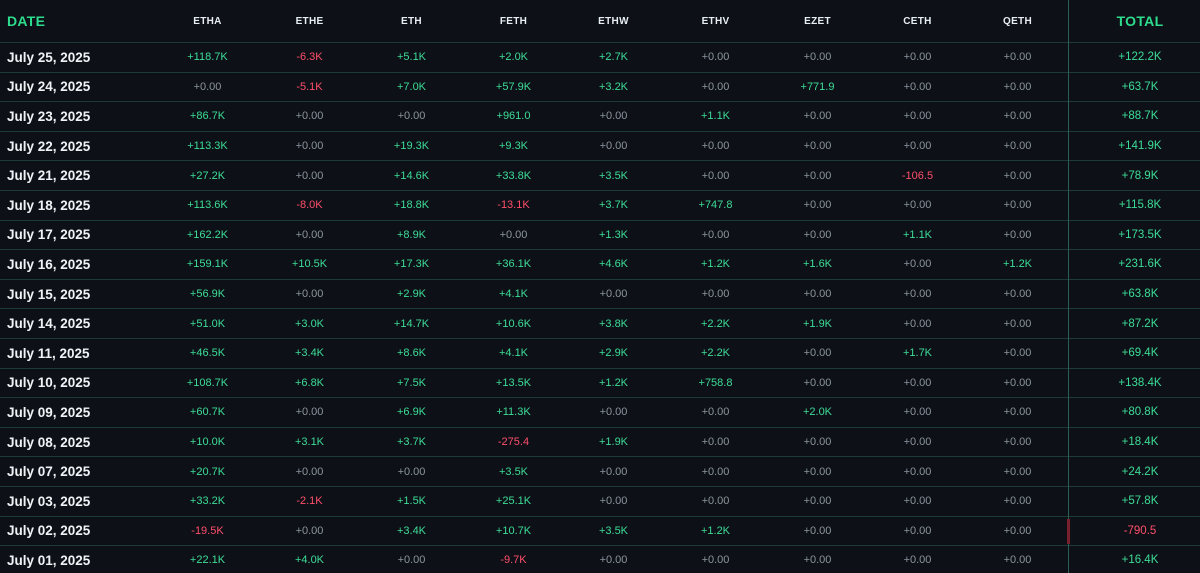 The height and width of the screenshot is (573, 1200). I want to click on flow-cell-total: +63.7K, so click(1140, 86).